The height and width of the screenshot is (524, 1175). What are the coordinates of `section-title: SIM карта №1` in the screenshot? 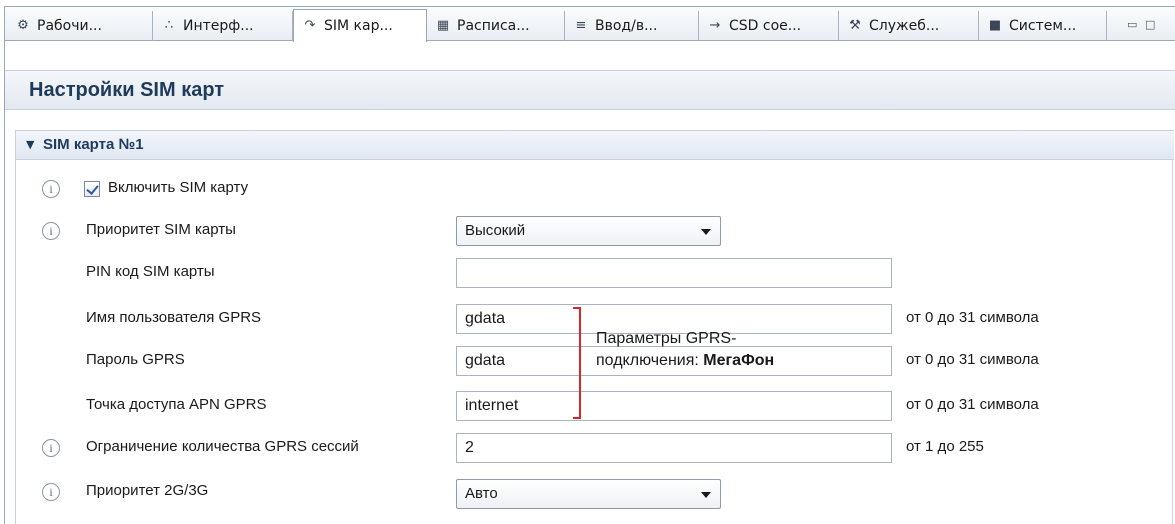 It's located at (93, 144).